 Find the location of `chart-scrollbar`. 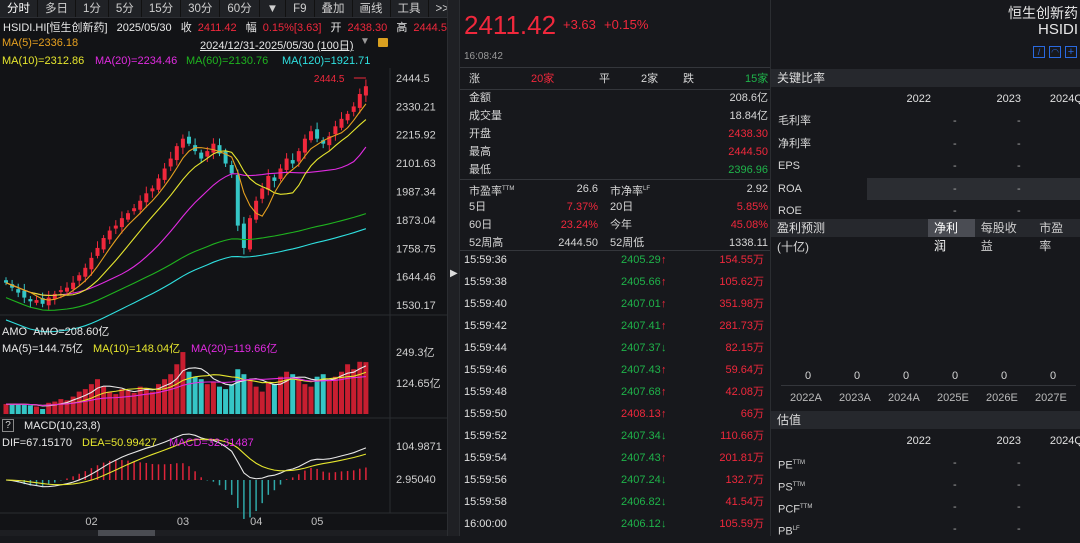

chart-scrollbar is located at coordinates (223, 533).